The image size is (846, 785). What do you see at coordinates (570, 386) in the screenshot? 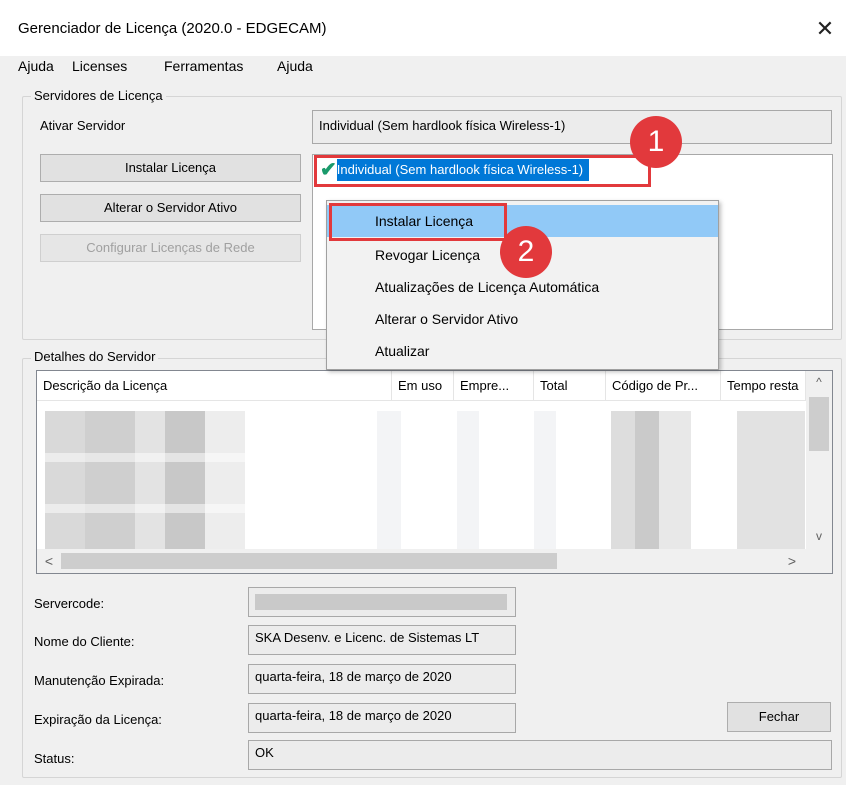
I see `column-header-total: Total` at bounding box center [570, 386].